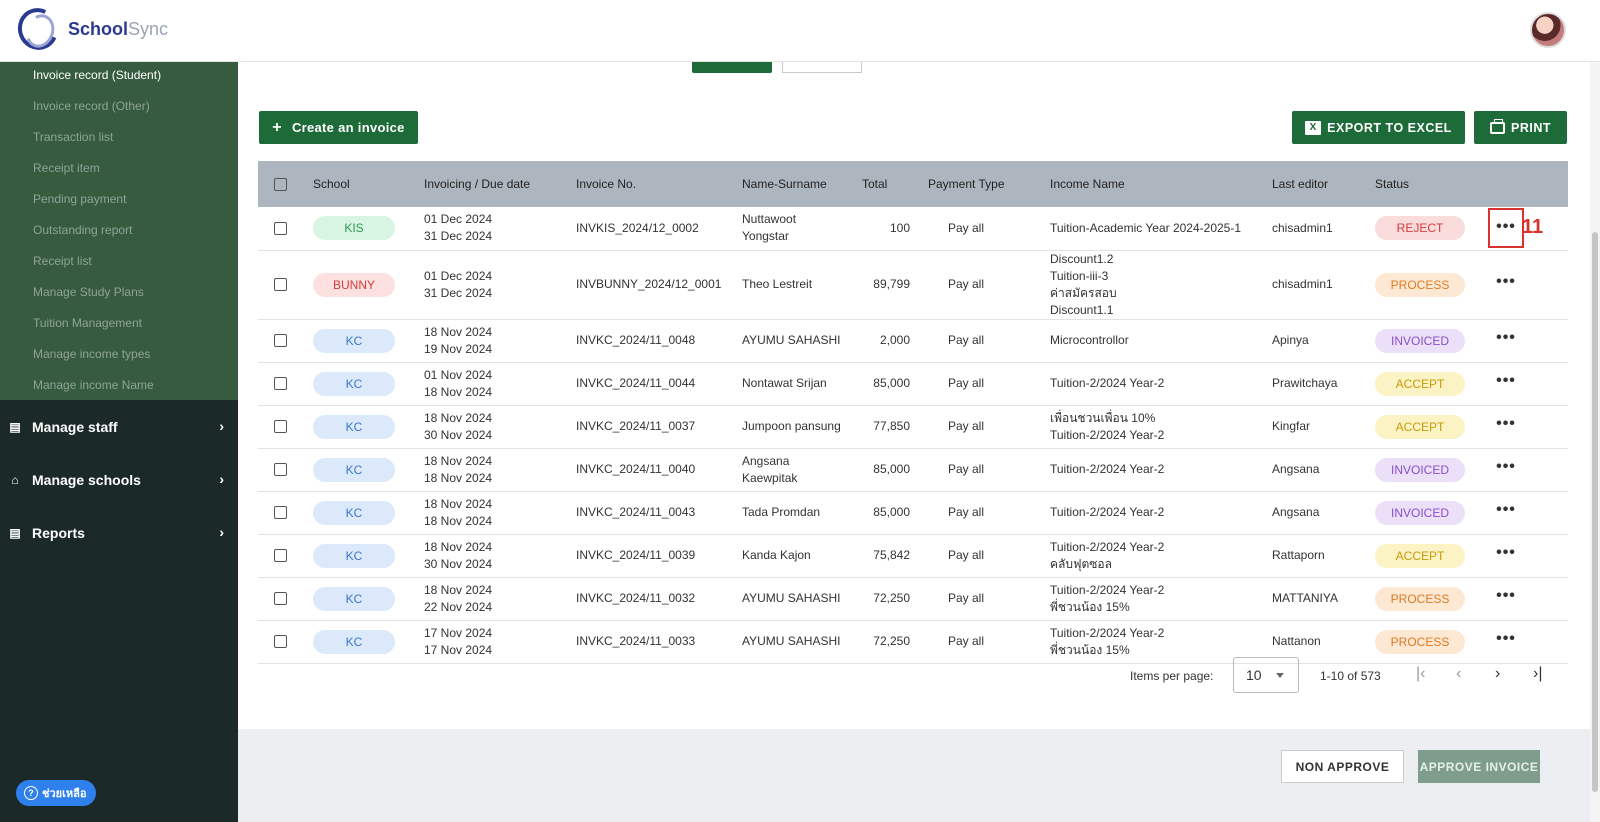  Describe the element at coordinates (119, 387) in the screenshot. I see `sidebar-item-manage-income-name: Manage income Name` at that location.